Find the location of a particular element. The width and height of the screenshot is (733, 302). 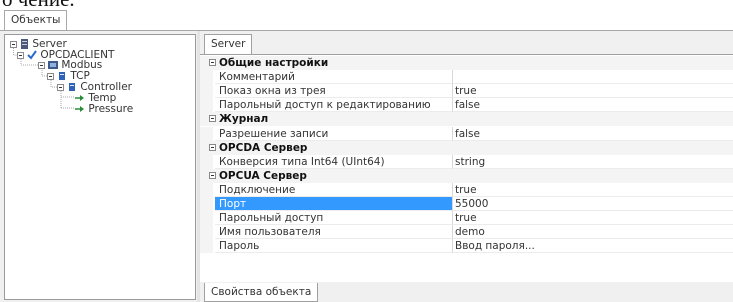

property-name: Конверсия типа Int64 (UInt64) is located at coordinates (334, 161).